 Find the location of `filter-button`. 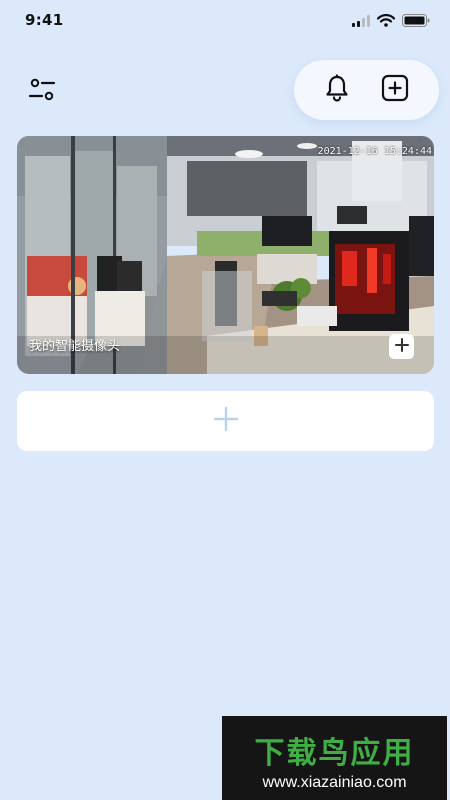

filter-button is located at coordinates (42, 92).